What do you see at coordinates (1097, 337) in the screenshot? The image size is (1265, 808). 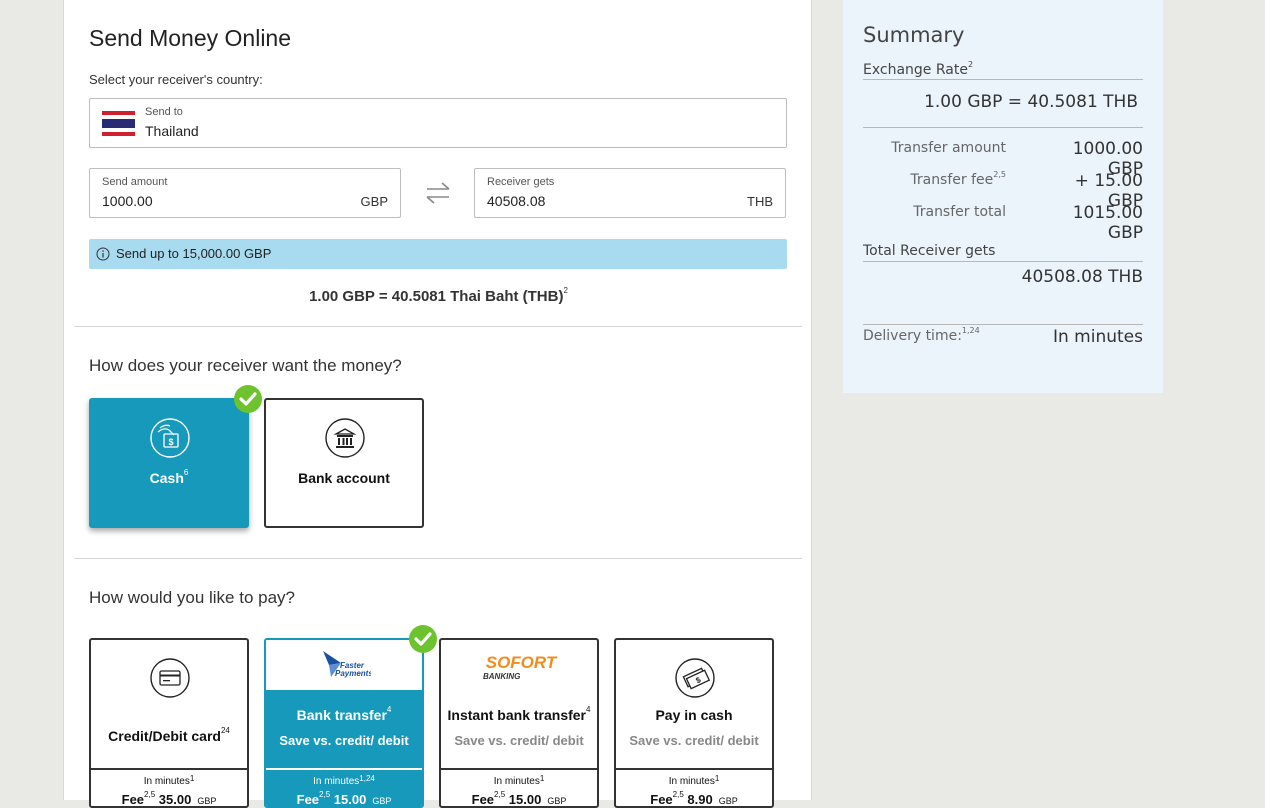 I see `delivery-time-value: In minutes` at bounding box center [1097, 337].